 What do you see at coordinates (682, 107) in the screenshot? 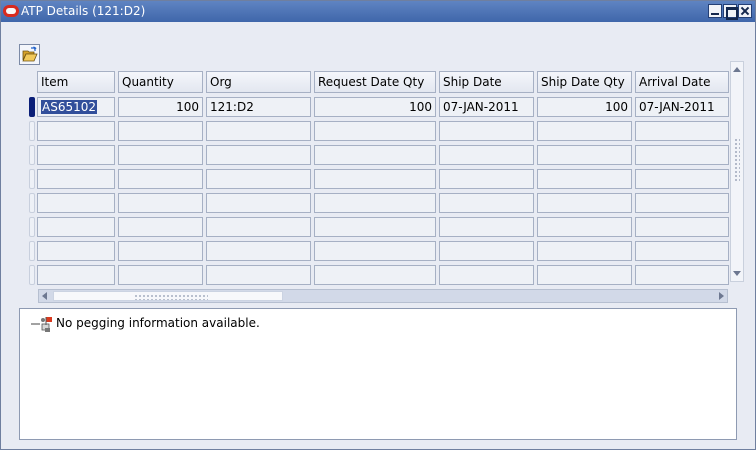
I see `arrival-date-cell: 07-JAN-2011` at bounding box center [682, 107].